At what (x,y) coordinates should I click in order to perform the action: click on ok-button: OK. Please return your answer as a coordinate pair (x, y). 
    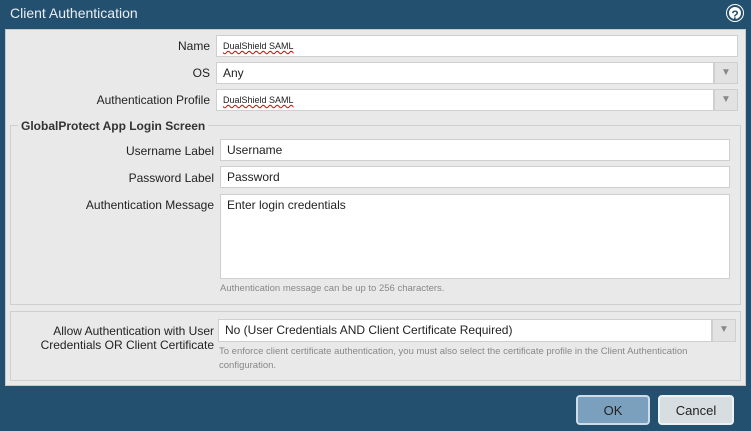
    Looking at the image, I should click on (613, 410).